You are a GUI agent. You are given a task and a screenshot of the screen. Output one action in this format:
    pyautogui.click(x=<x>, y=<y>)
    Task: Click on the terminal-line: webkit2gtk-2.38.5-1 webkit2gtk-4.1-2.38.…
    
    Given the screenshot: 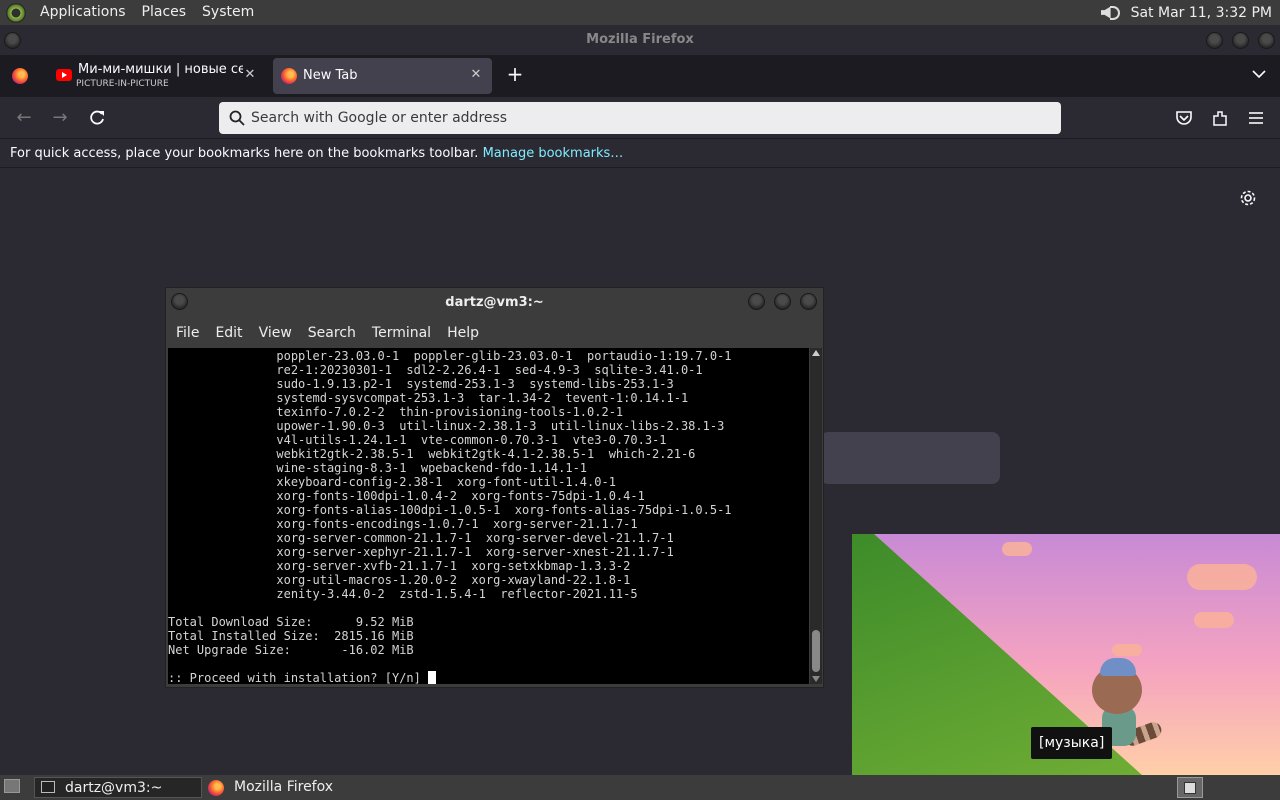 What is the action you would take?
    pyautogui.click(x=432, y=454)
    